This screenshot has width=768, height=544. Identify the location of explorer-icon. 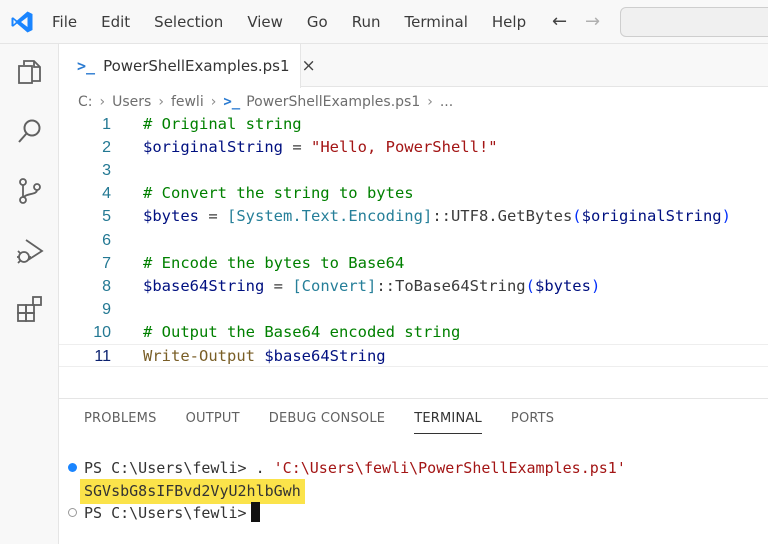
(30, 72).